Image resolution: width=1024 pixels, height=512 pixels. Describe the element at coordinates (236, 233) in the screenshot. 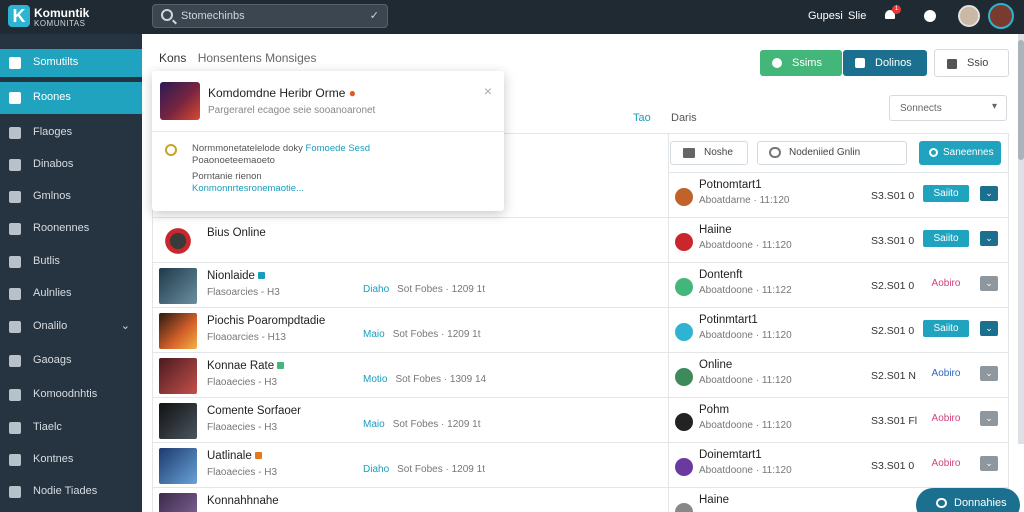

I see `game-name: Bius Online` at that location.